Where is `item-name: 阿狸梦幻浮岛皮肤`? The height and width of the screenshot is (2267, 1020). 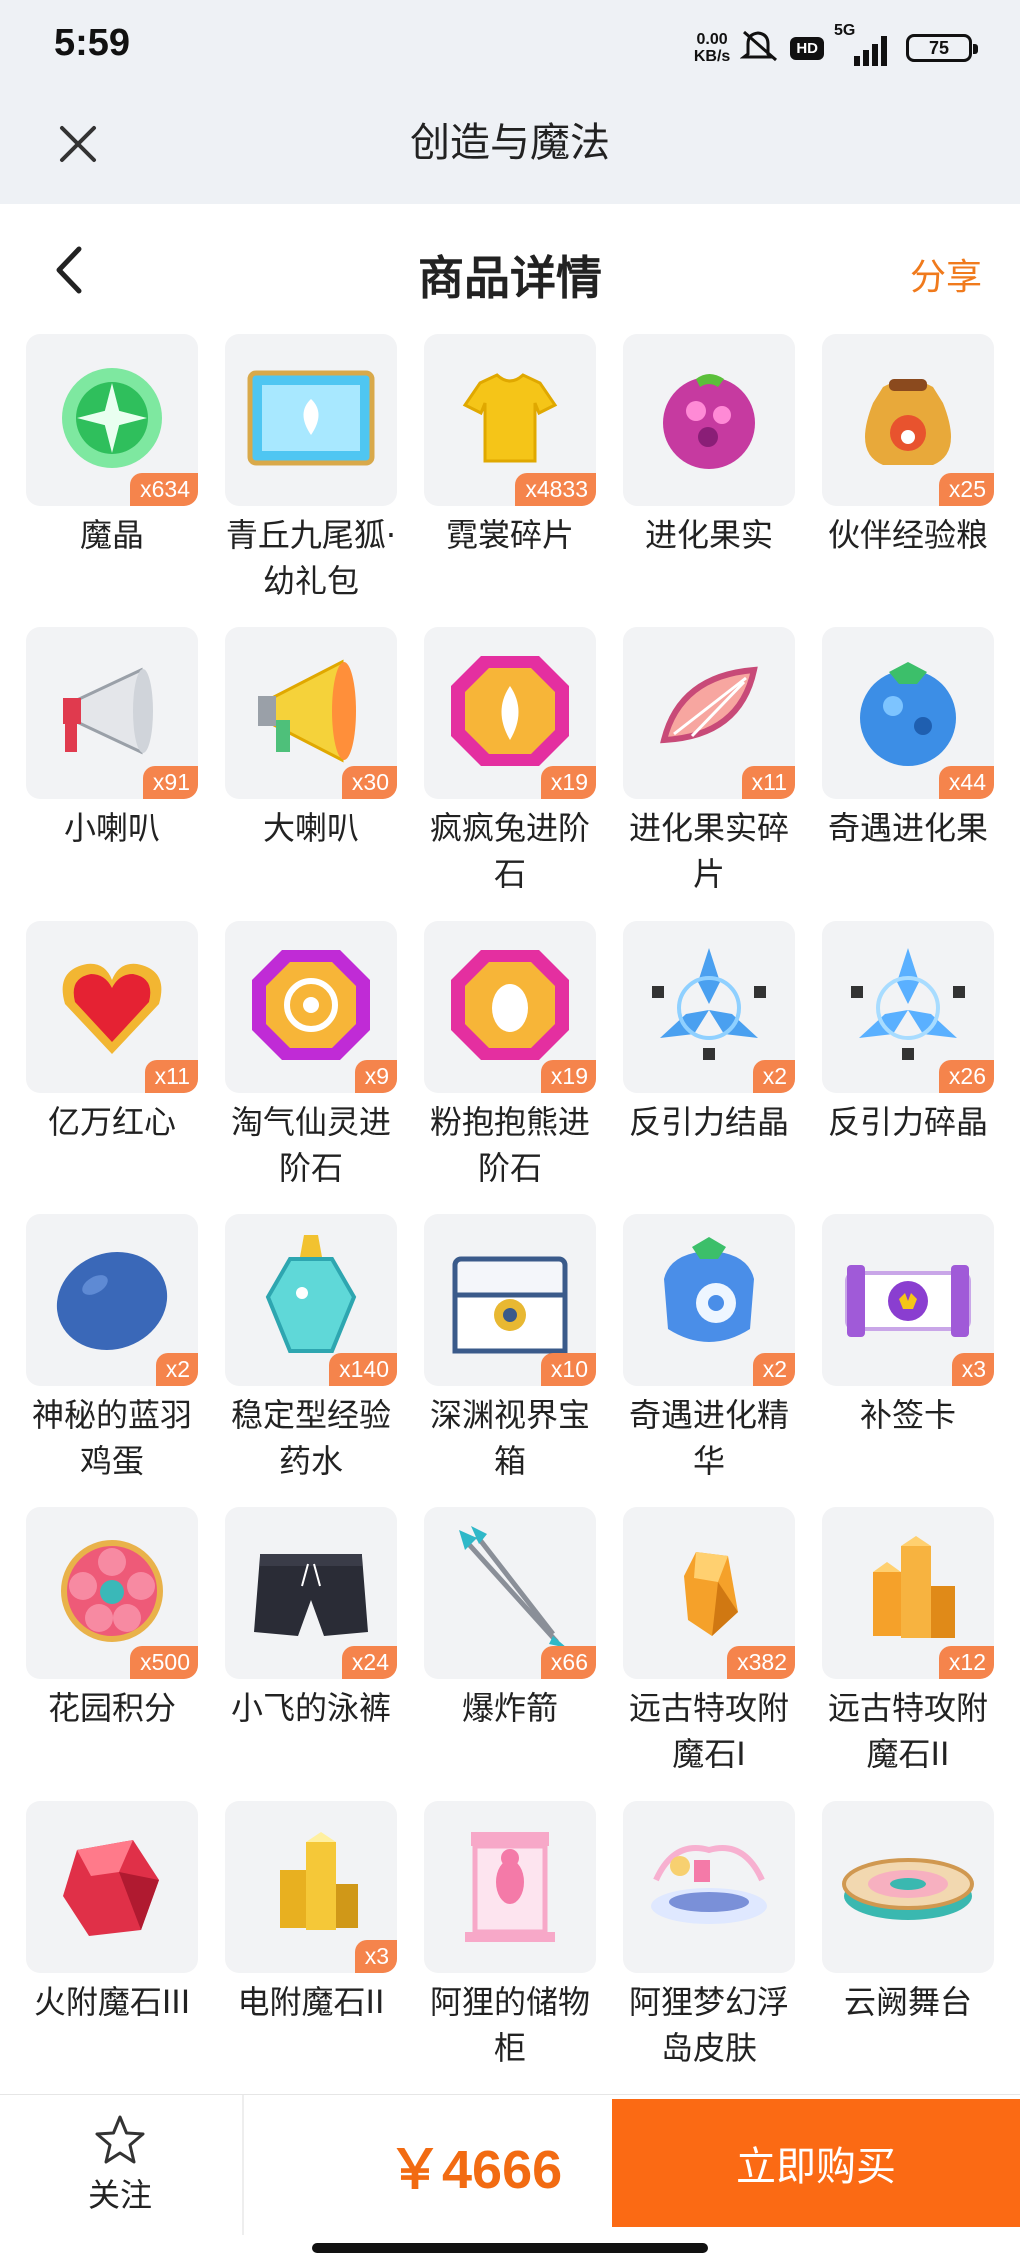
item-name: 阿狸梦幻浮岛皮肤 is located at coordinates (708, 2024).